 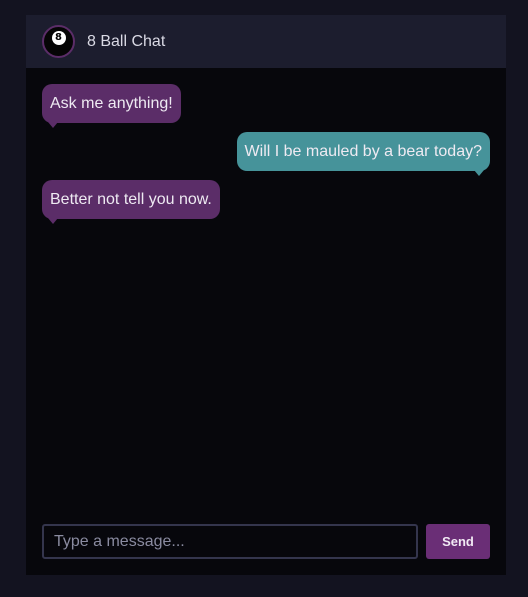 I want to click on message-row: Will I be mauled by a bear today?, so click(x=266, y=154).